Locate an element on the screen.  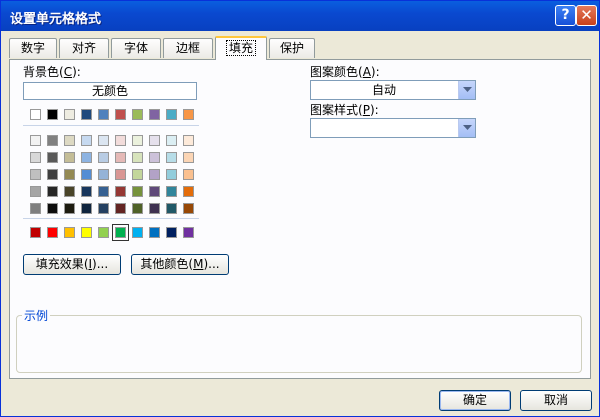
tab-label: 数字 is located at coordinates (32, 48).